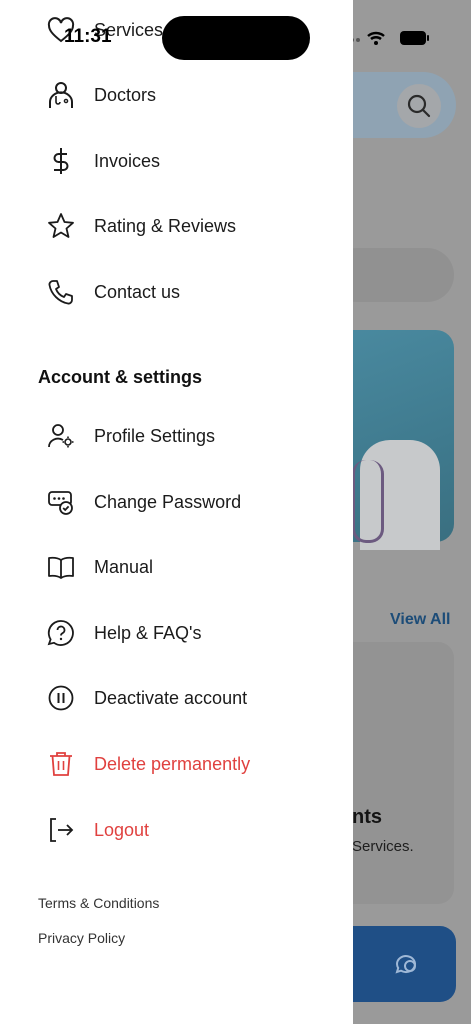 The height and width of the screenshot is (1024, 471). I want to click on menu-item-invoices: Invoices, so click(176, 161).